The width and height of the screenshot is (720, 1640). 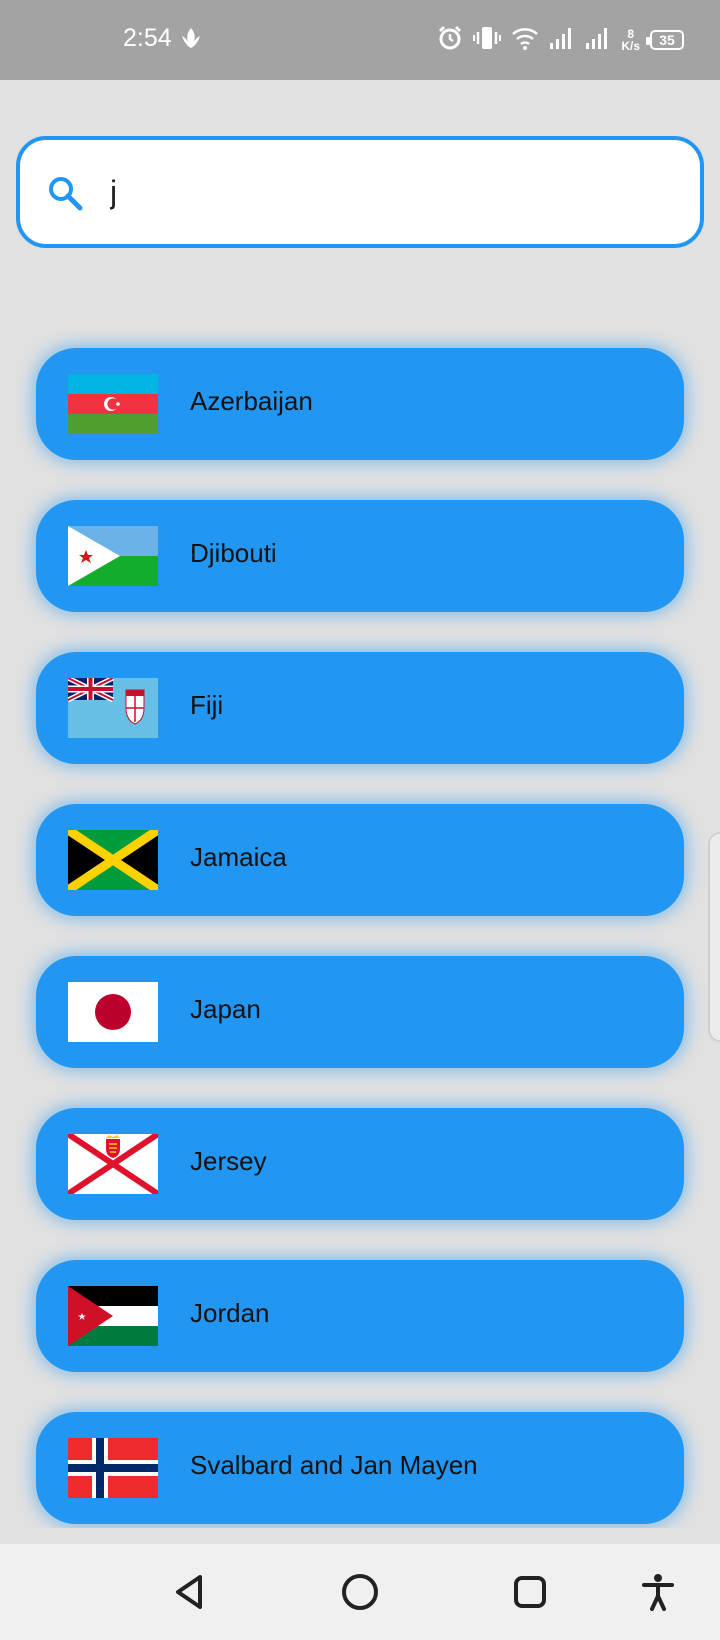 I want to click on home-icon, so click(x=360, y=1592).